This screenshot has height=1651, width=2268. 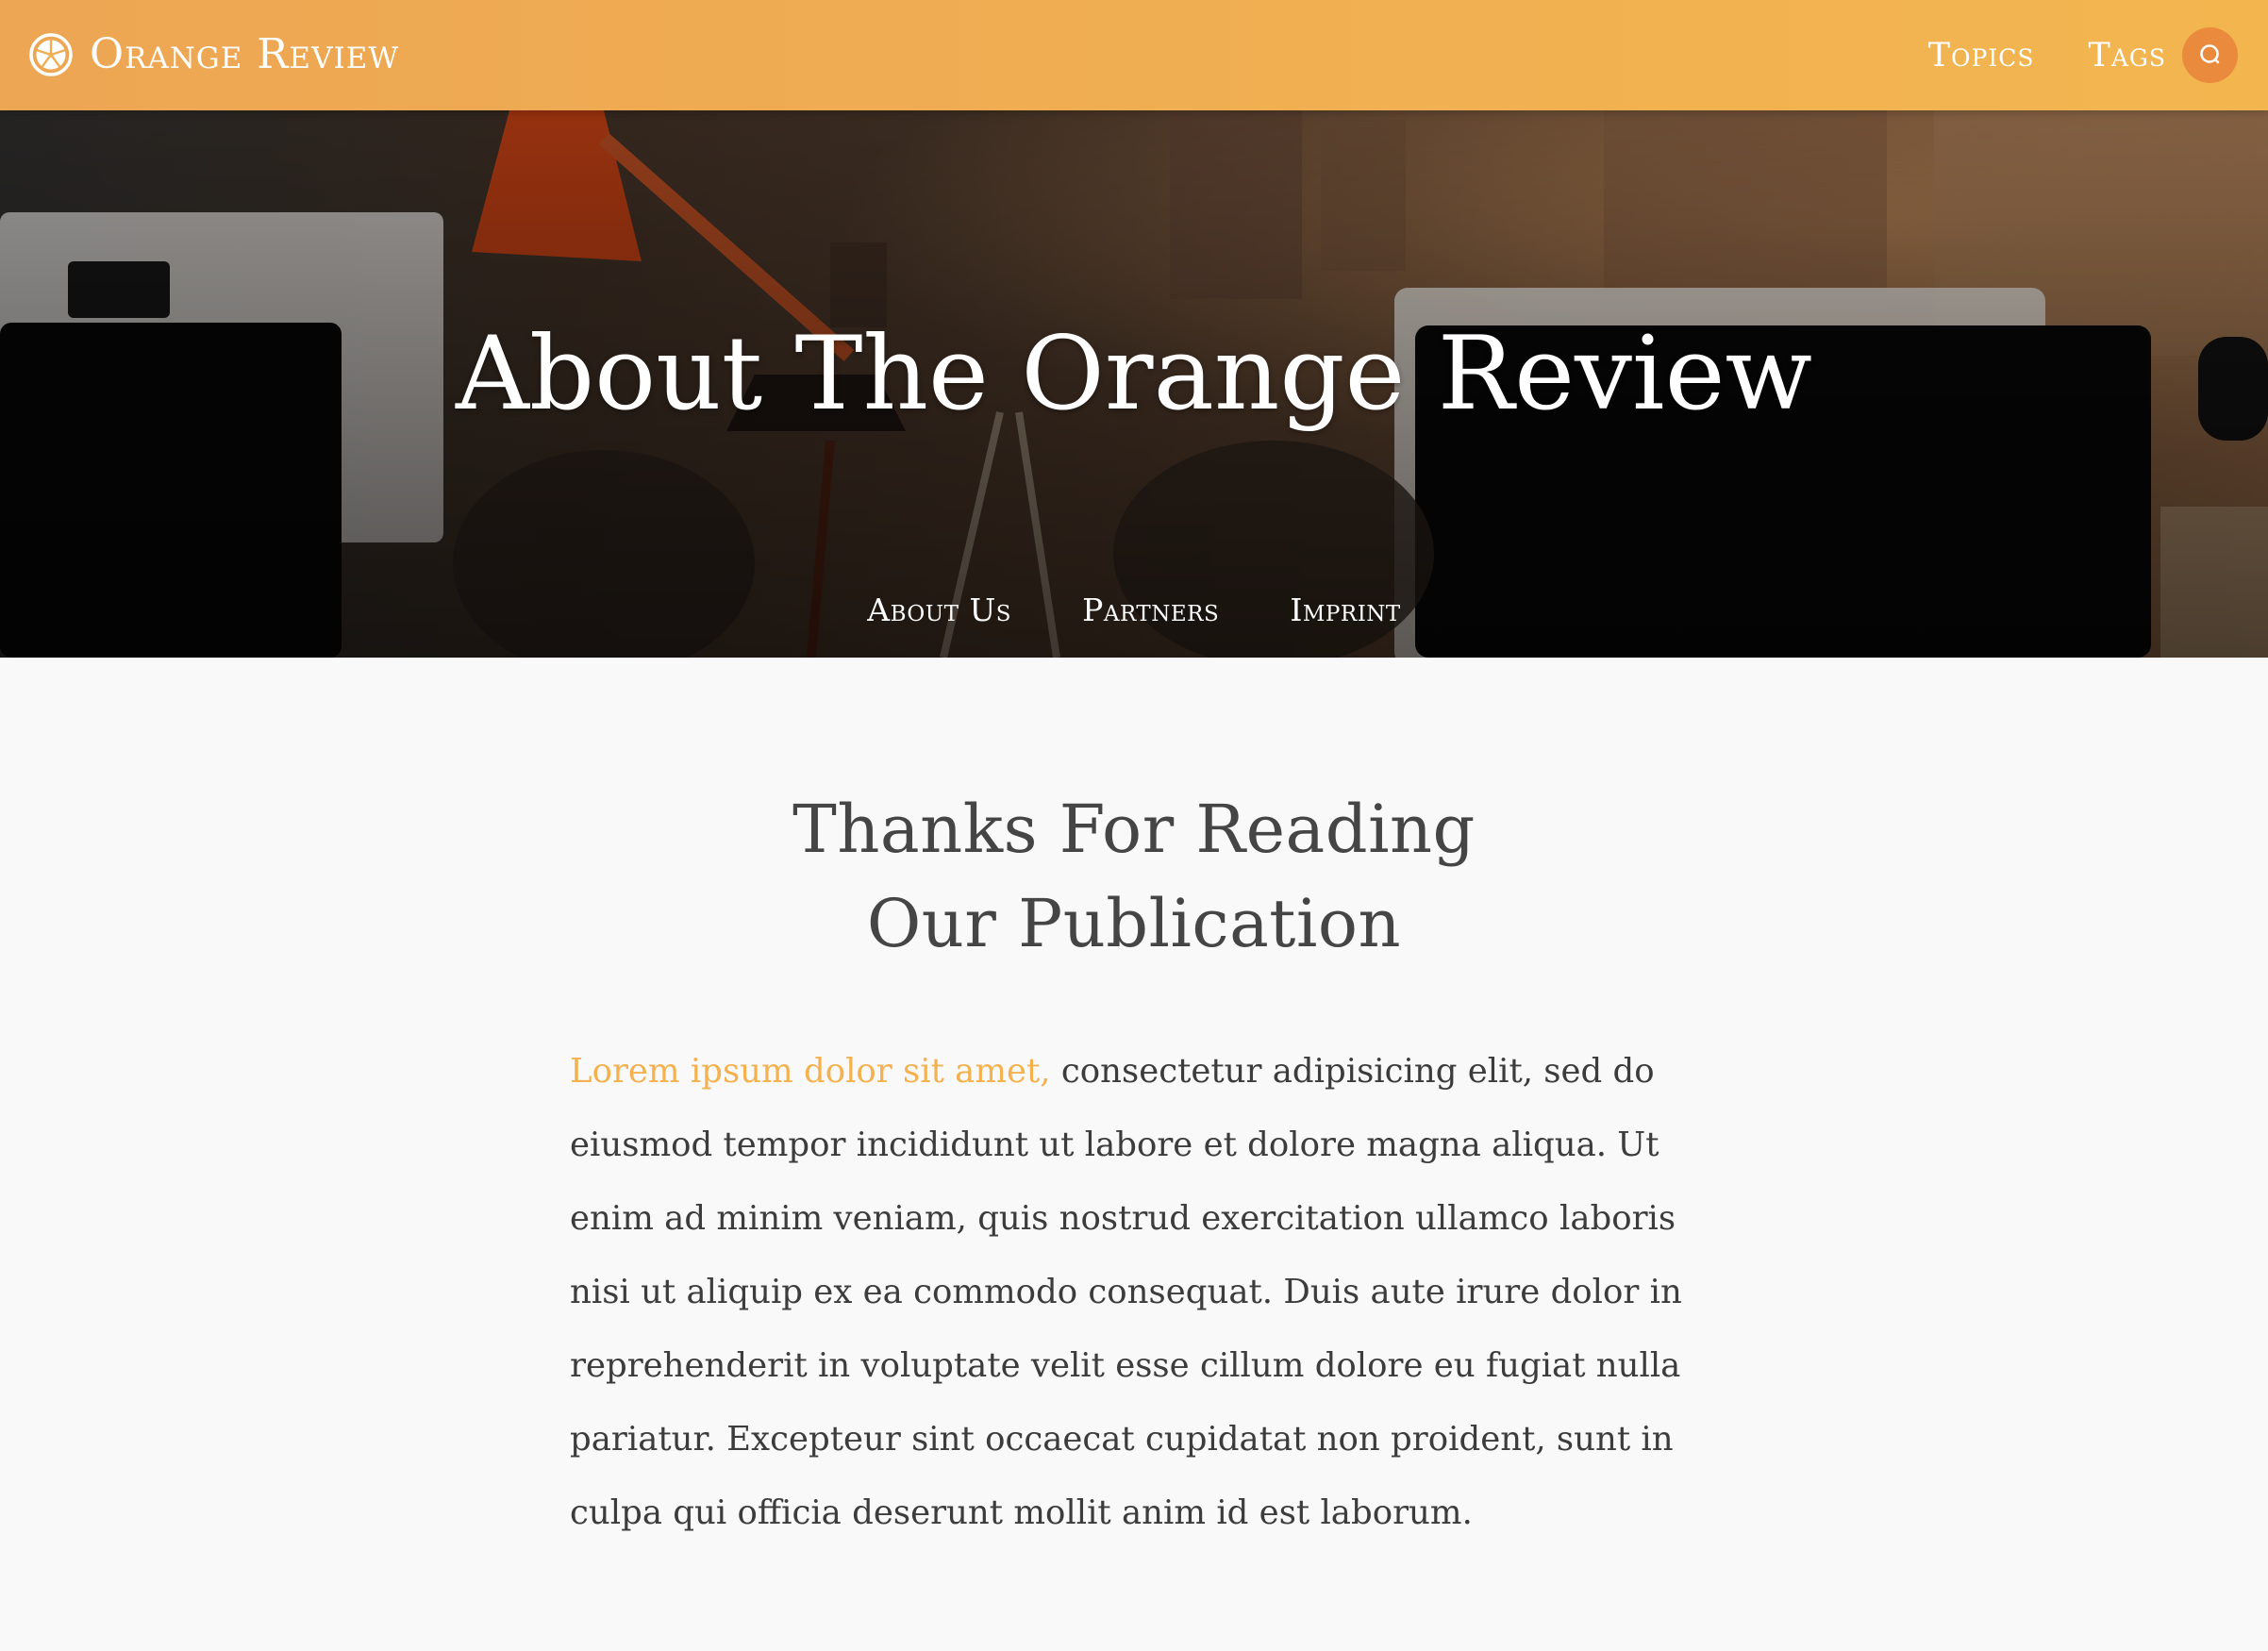 I want to click on section-heading-line-1: Thanks For Reading, so click(x=1134, y=829).